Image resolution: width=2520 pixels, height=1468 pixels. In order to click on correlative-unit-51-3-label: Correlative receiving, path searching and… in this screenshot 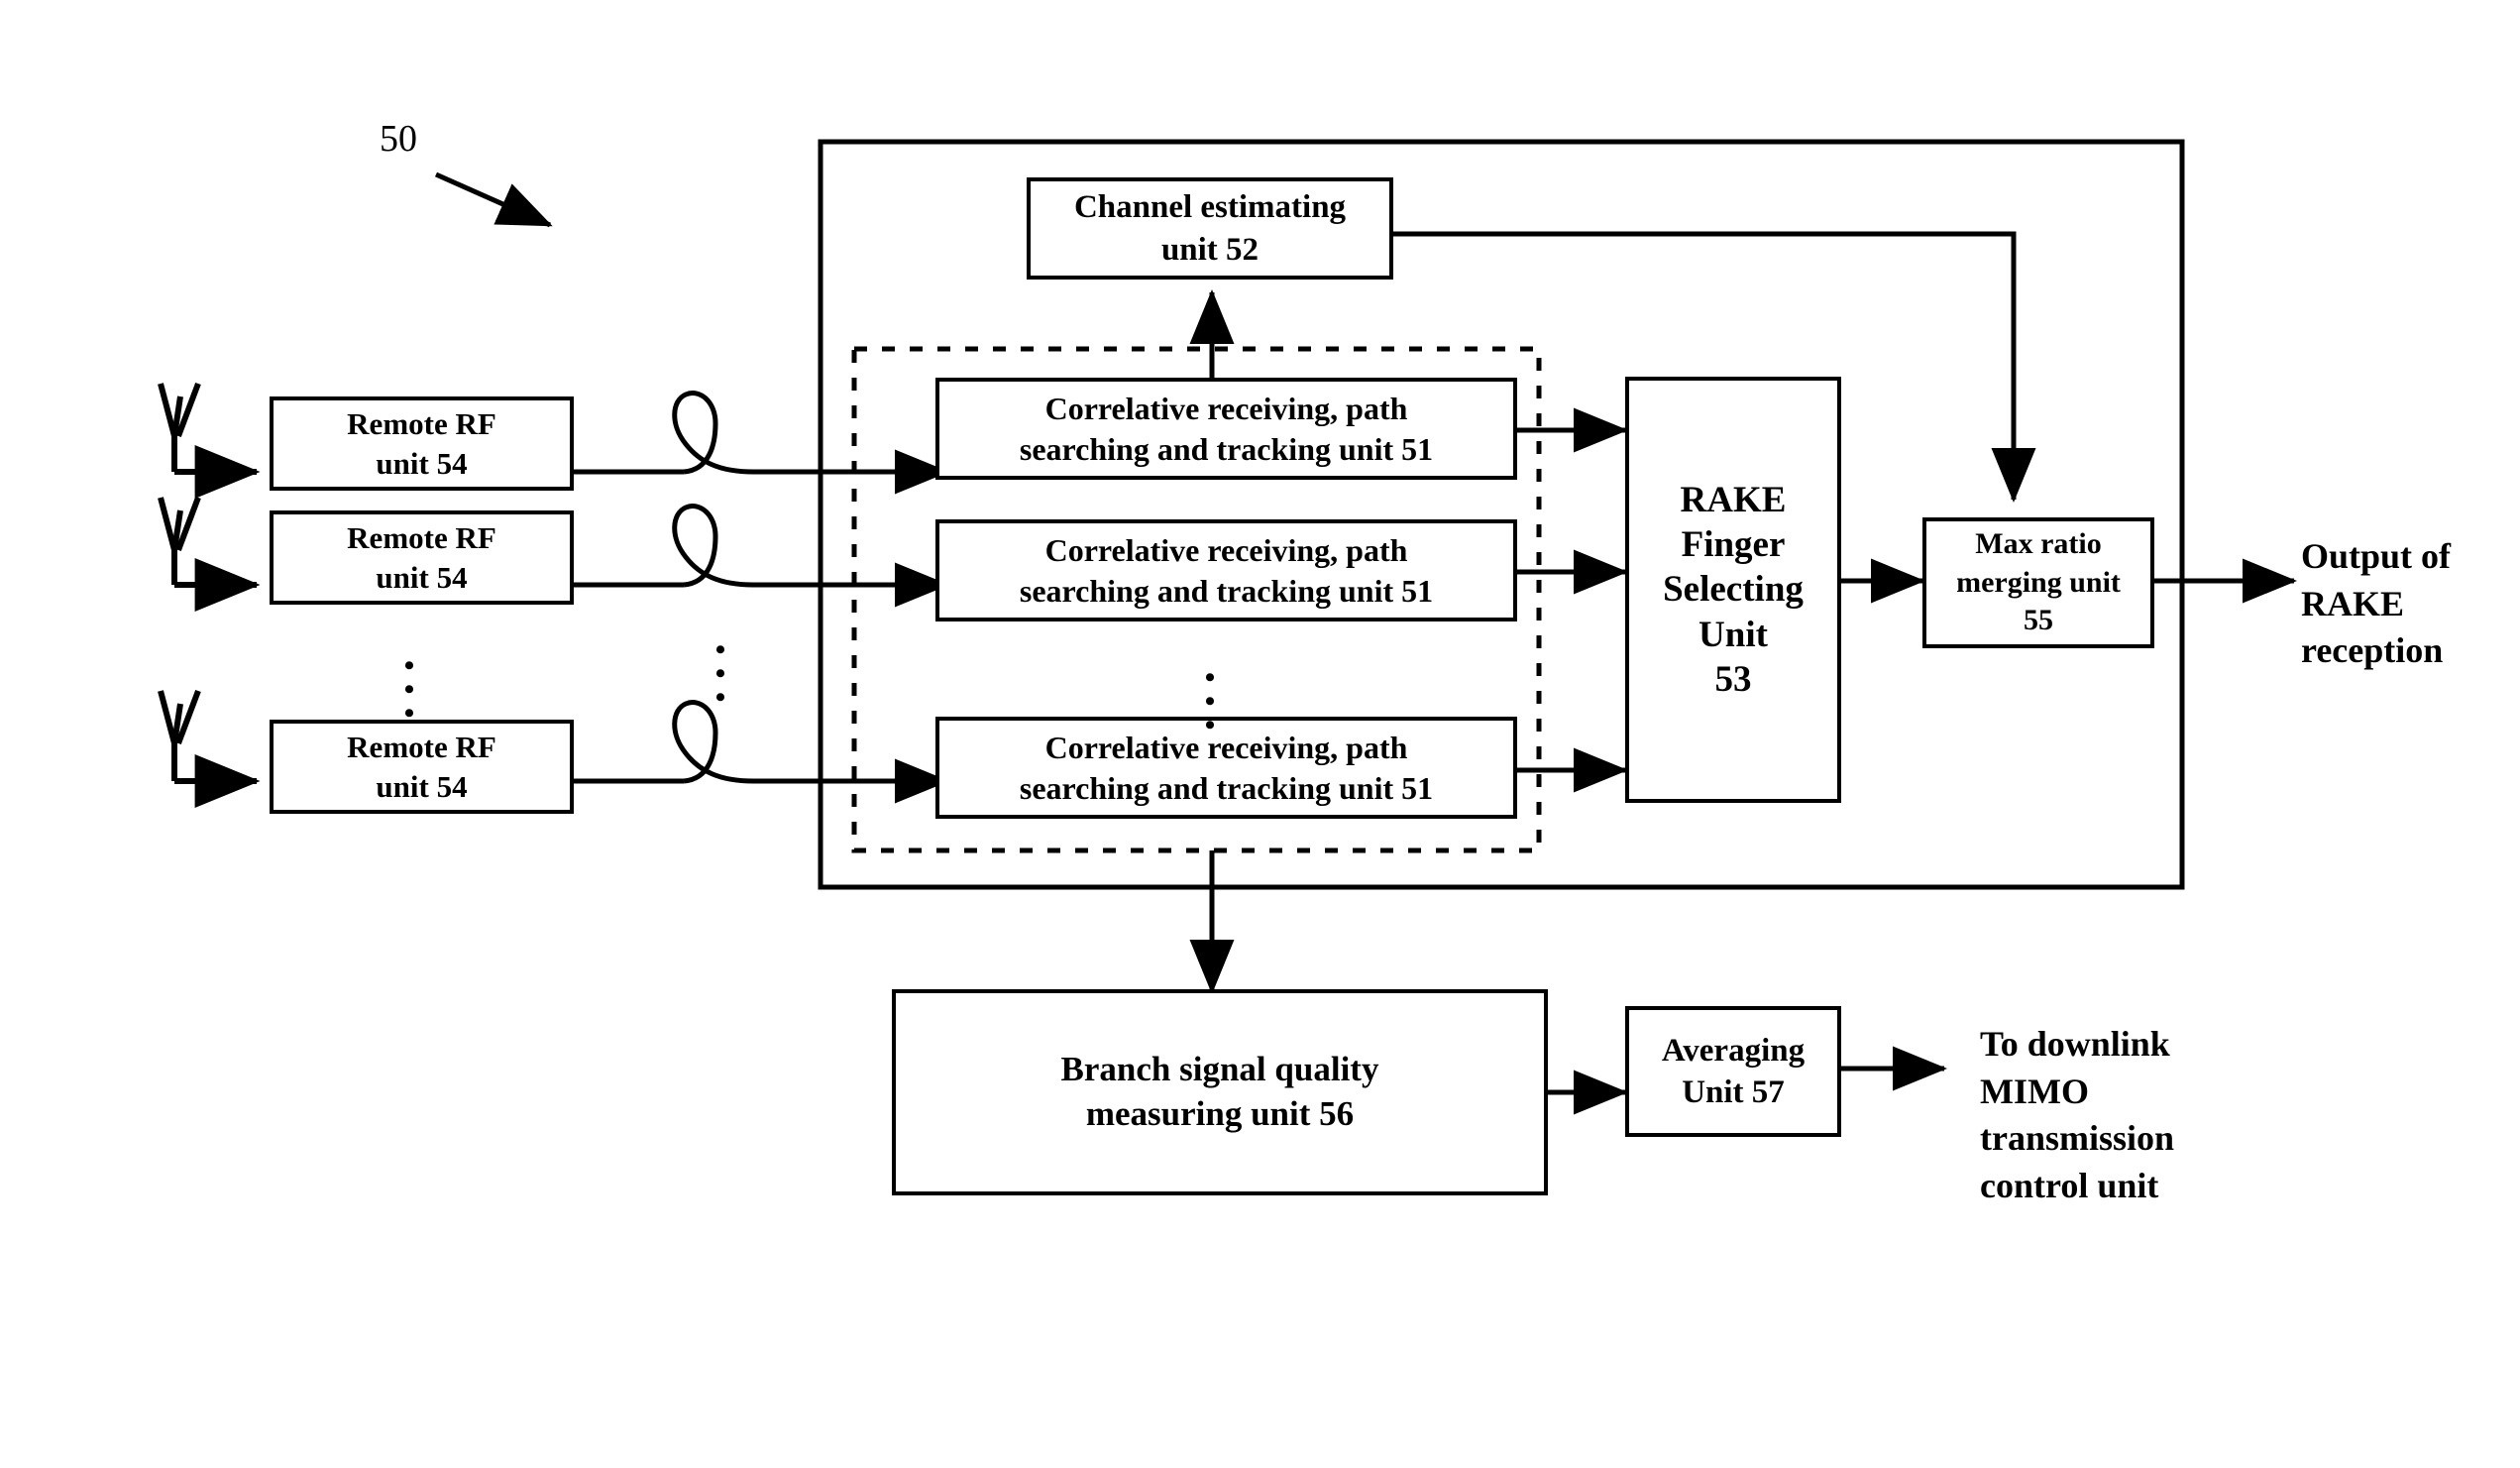, I will do `click(1226, 767)`.